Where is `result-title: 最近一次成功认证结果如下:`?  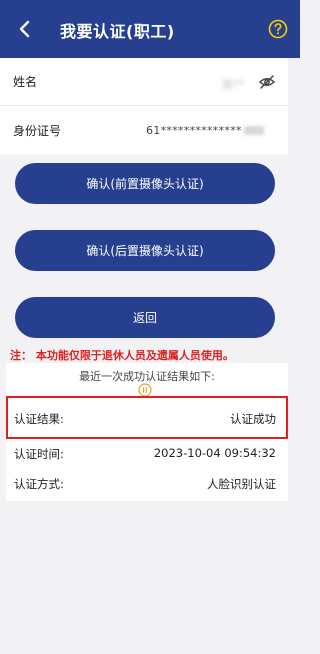 result-title: 最近一次成功认证结果如下: is located at coordinates (147, 376).